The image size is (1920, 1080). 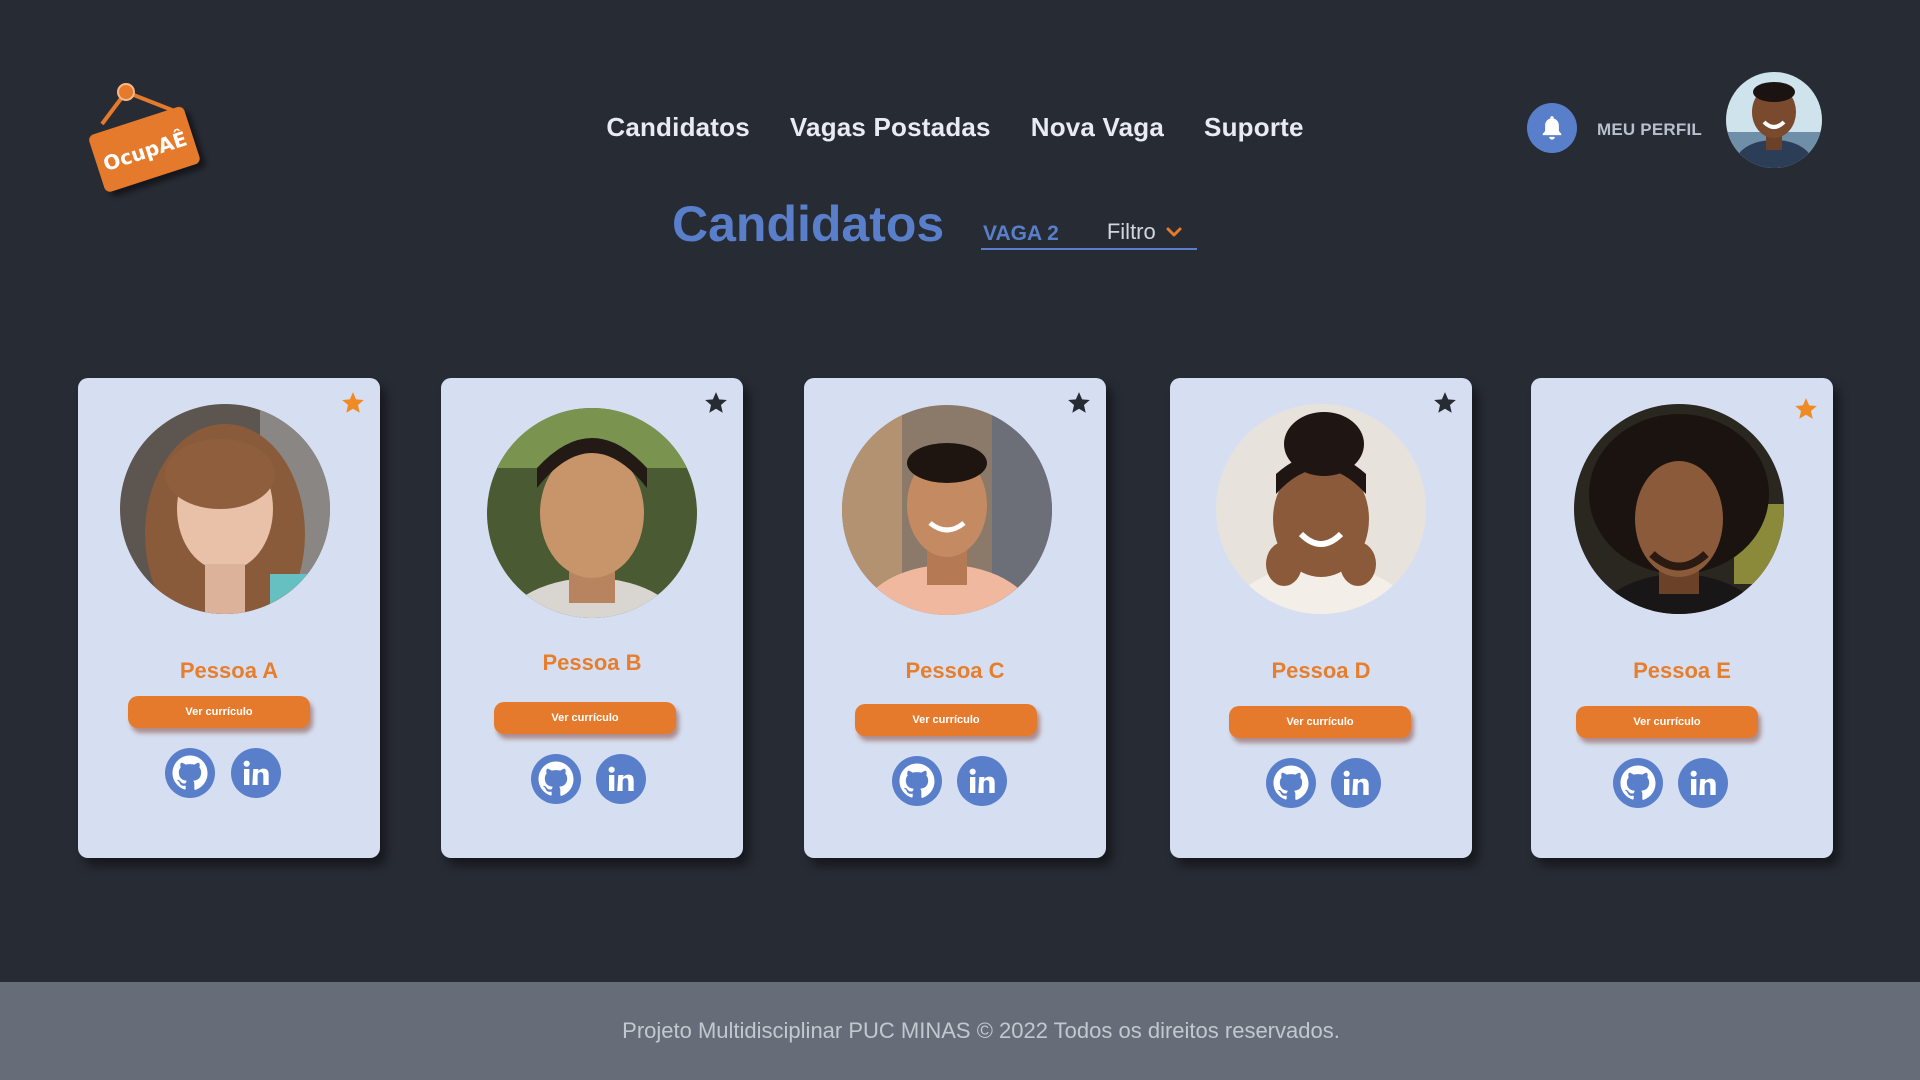 I want to click on bell-icon, so click(x=1552, y=128).